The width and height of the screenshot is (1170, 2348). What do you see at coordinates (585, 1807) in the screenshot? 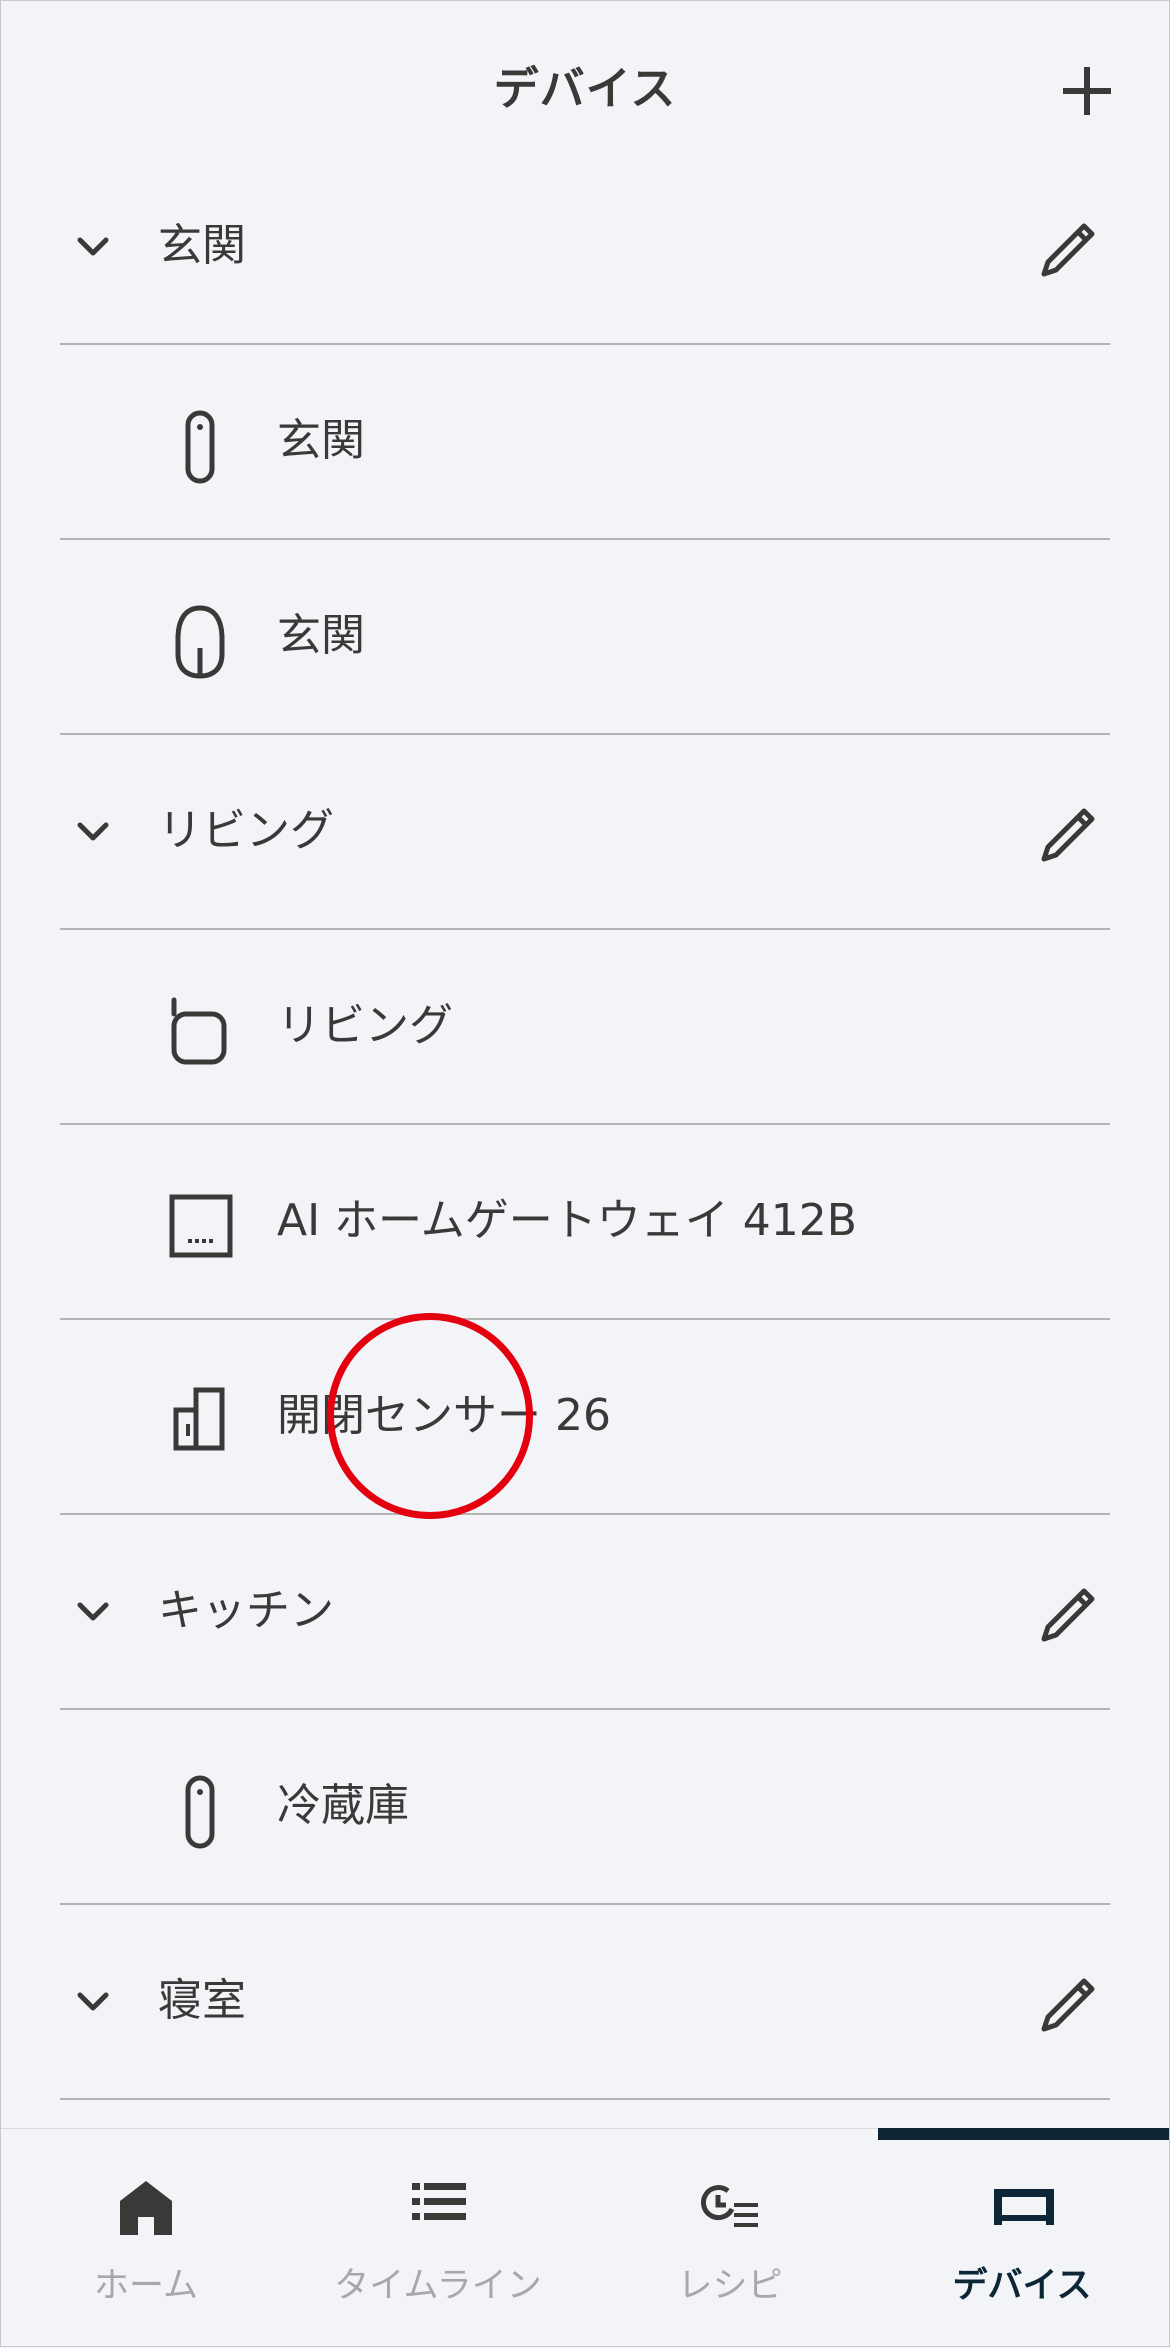
I see `device-row: 冷蔵庫` at bounding box center [585, 1807].